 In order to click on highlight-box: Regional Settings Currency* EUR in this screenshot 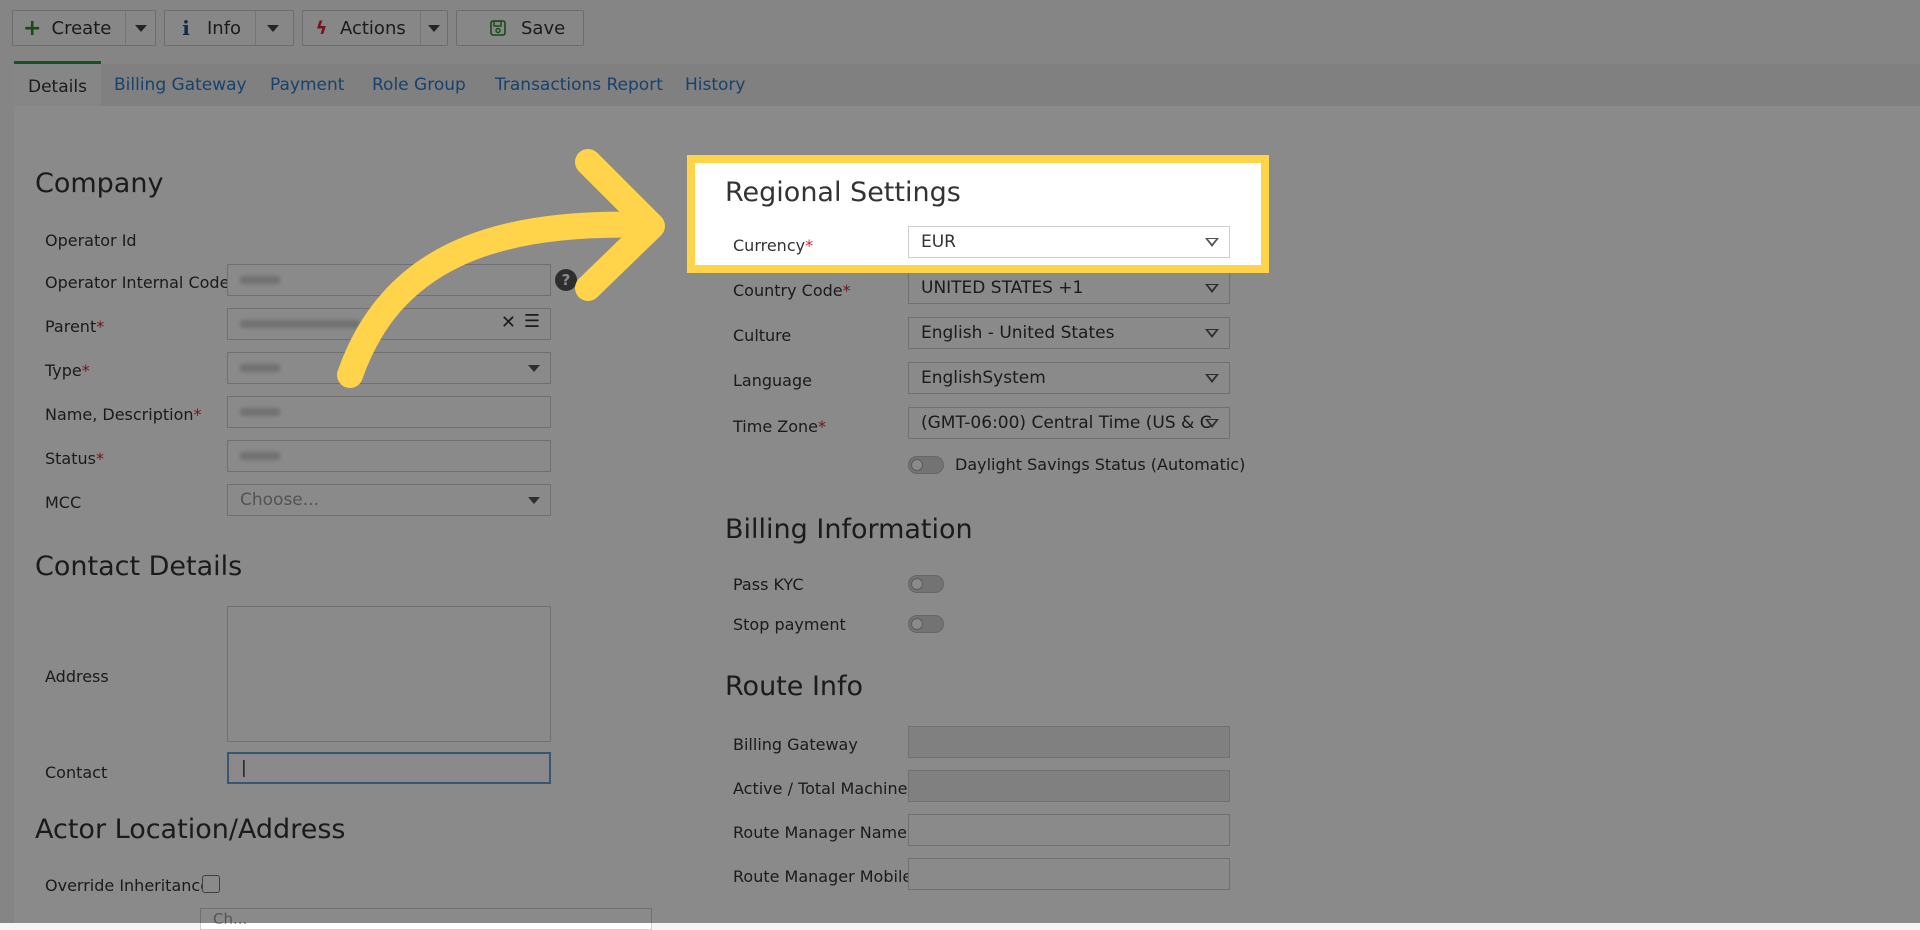, I will do `click(978, 214)`.